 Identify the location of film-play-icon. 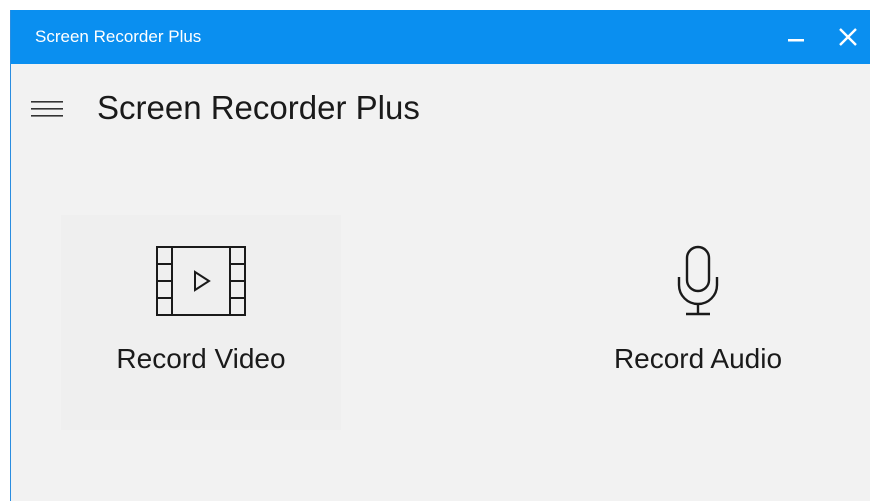
(201, 281).